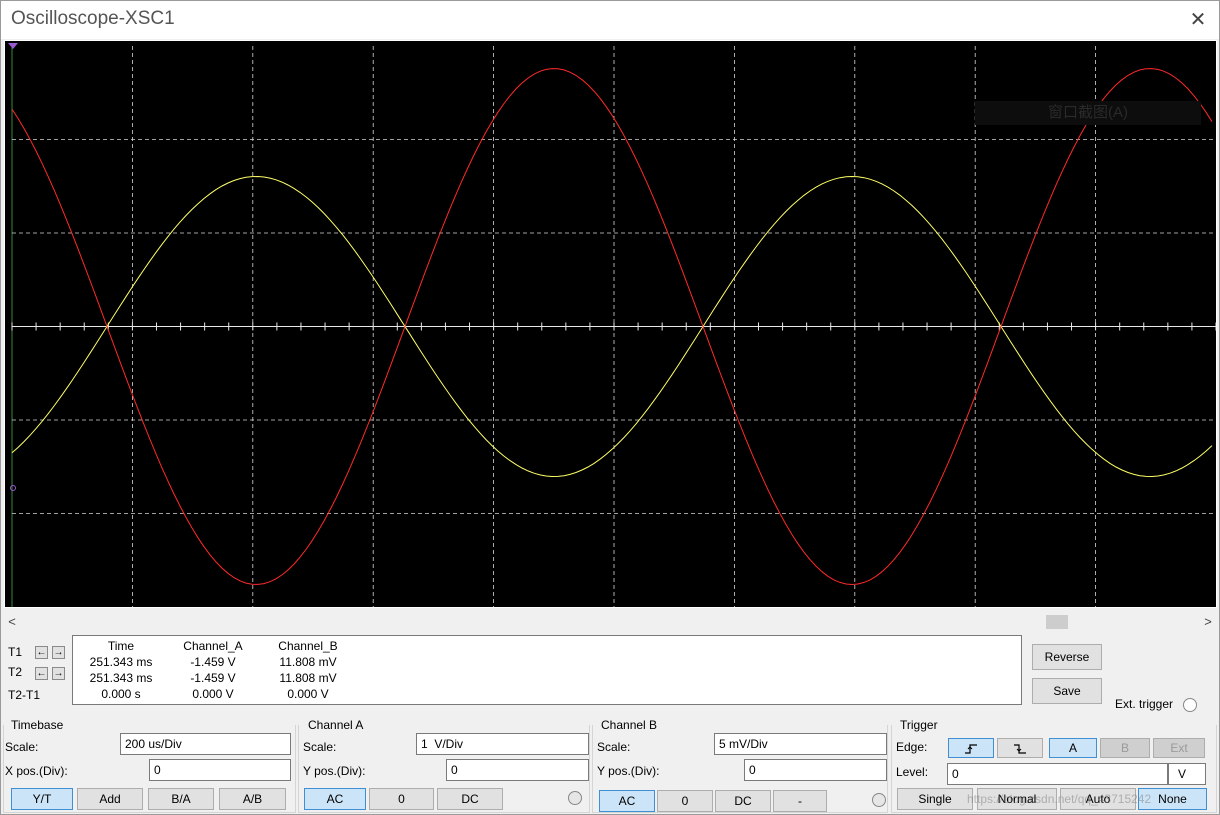  I want to click on t1-channel-a: -1.459 V, so click(213, 662).